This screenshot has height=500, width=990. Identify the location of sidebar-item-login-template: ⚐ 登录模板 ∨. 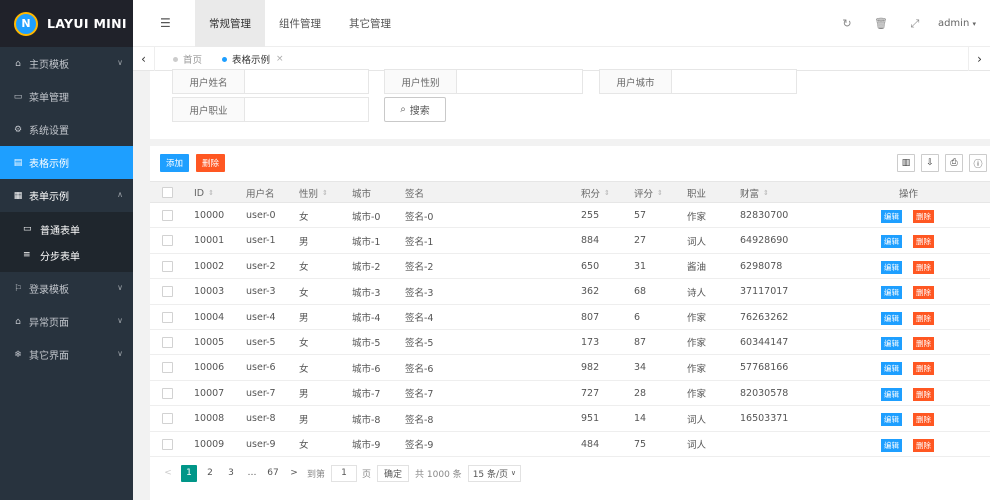
(66, 288).